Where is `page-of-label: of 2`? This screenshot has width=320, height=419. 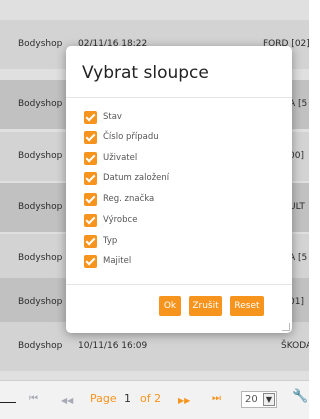
page-of-label: of 2 is located at coordinates (151, 398).